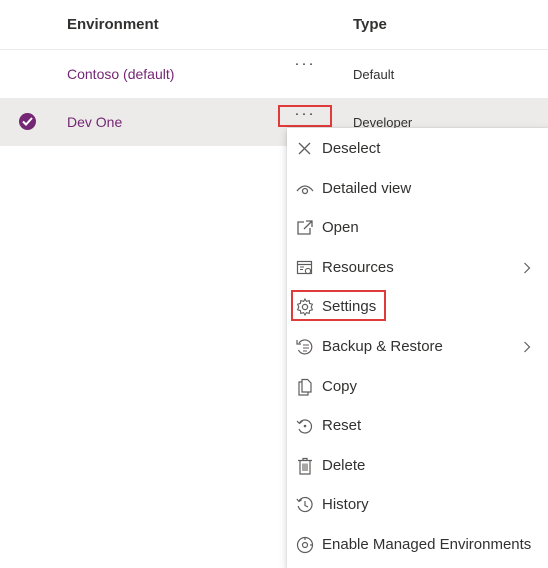 The image size is (548, 568). I want to click on menu-item-label: Resources, so click(358, 267).